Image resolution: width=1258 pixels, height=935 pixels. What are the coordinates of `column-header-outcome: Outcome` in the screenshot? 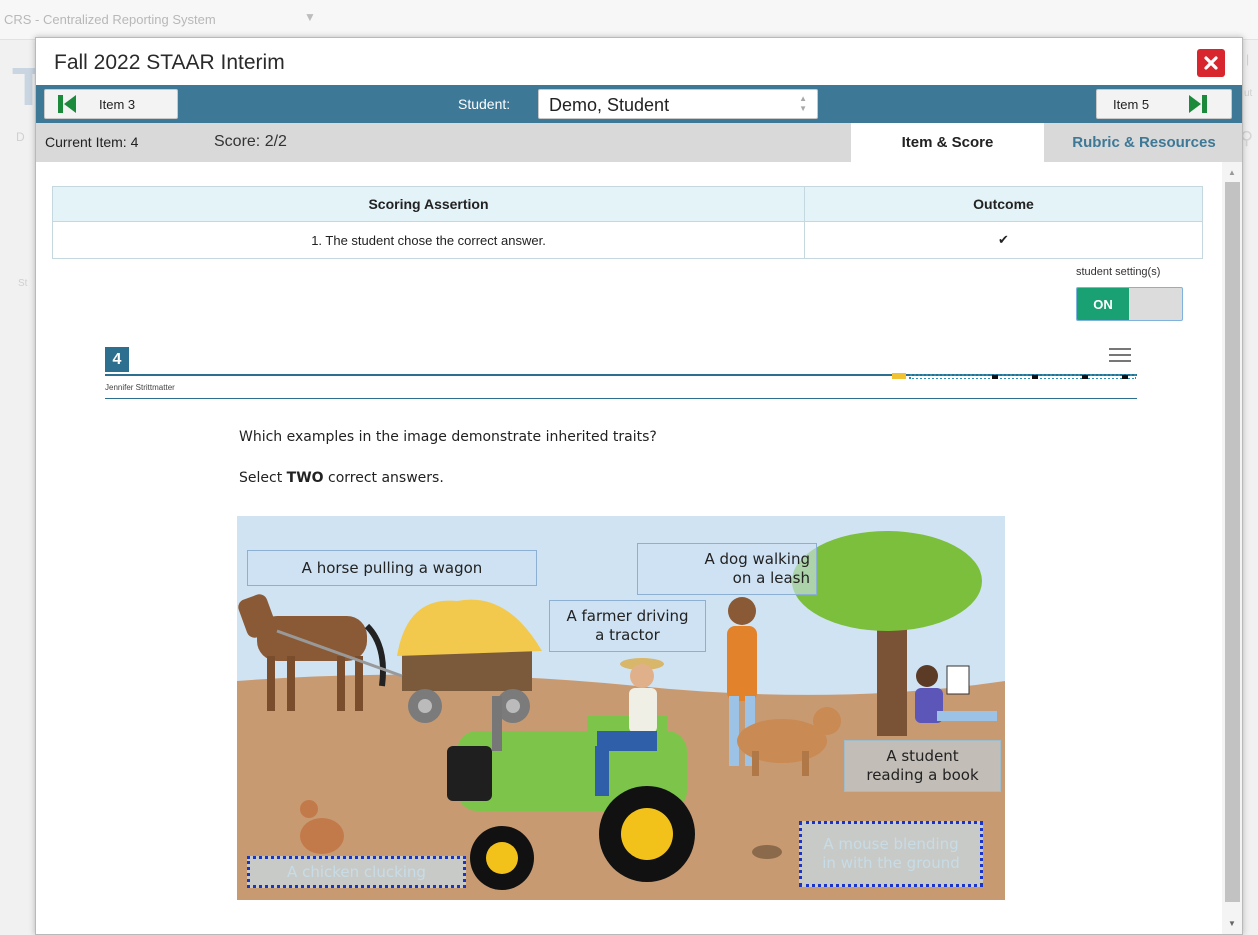 It's located at (1003, 204).